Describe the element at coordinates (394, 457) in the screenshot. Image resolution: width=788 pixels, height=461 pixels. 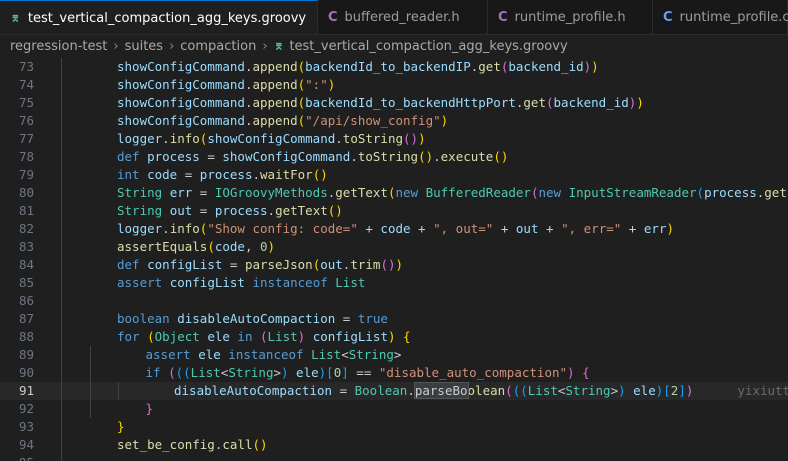
I see `code-line: 95` at that location.